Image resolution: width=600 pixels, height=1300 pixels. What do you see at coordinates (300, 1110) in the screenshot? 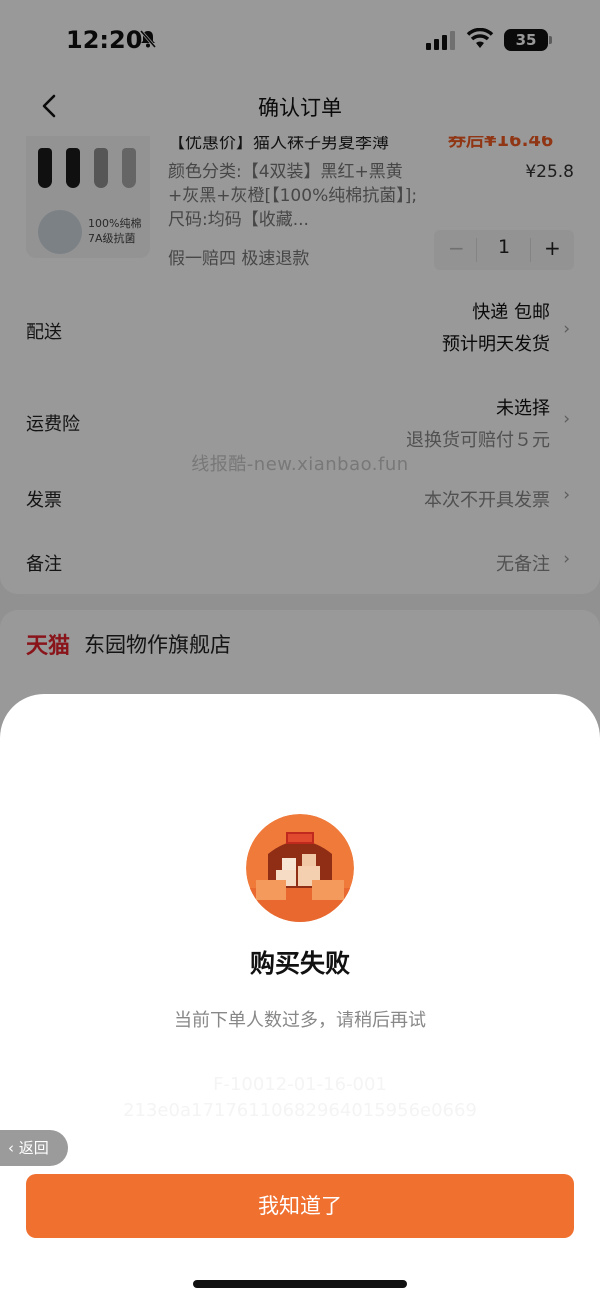
I see `trace-id: 213e0a17176110682964015956e0669` at bounding box center [300, 1110].